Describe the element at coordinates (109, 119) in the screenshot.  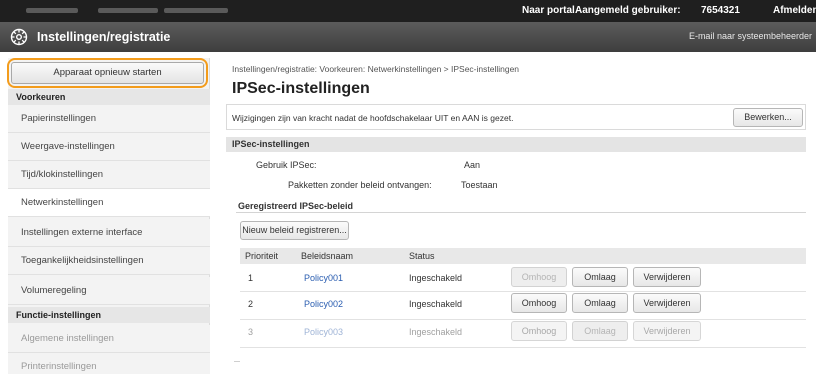
I see `sidebar-item-paper: Papierinstellingen` at that location.